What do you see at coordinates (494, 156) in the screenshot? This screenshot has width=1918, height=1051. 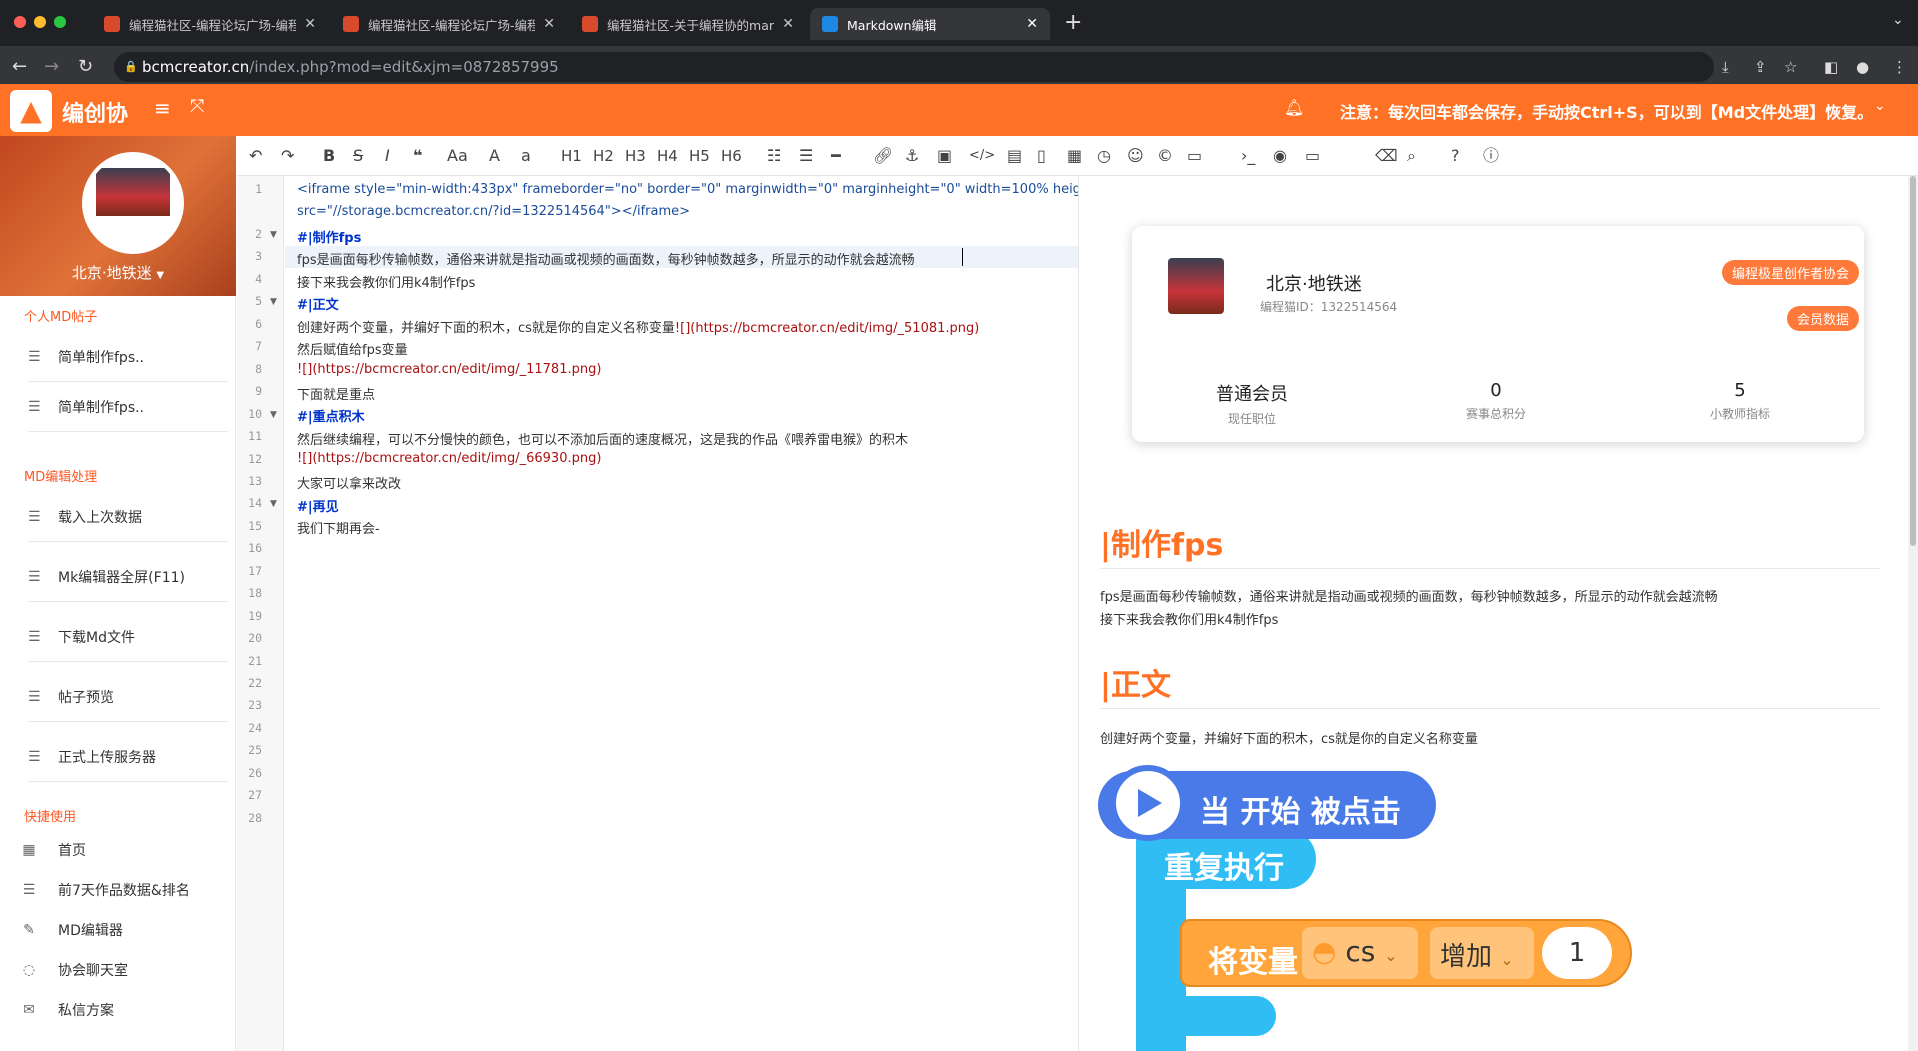 I see `uppercase-icon: A` at bounding box center [494, 156].